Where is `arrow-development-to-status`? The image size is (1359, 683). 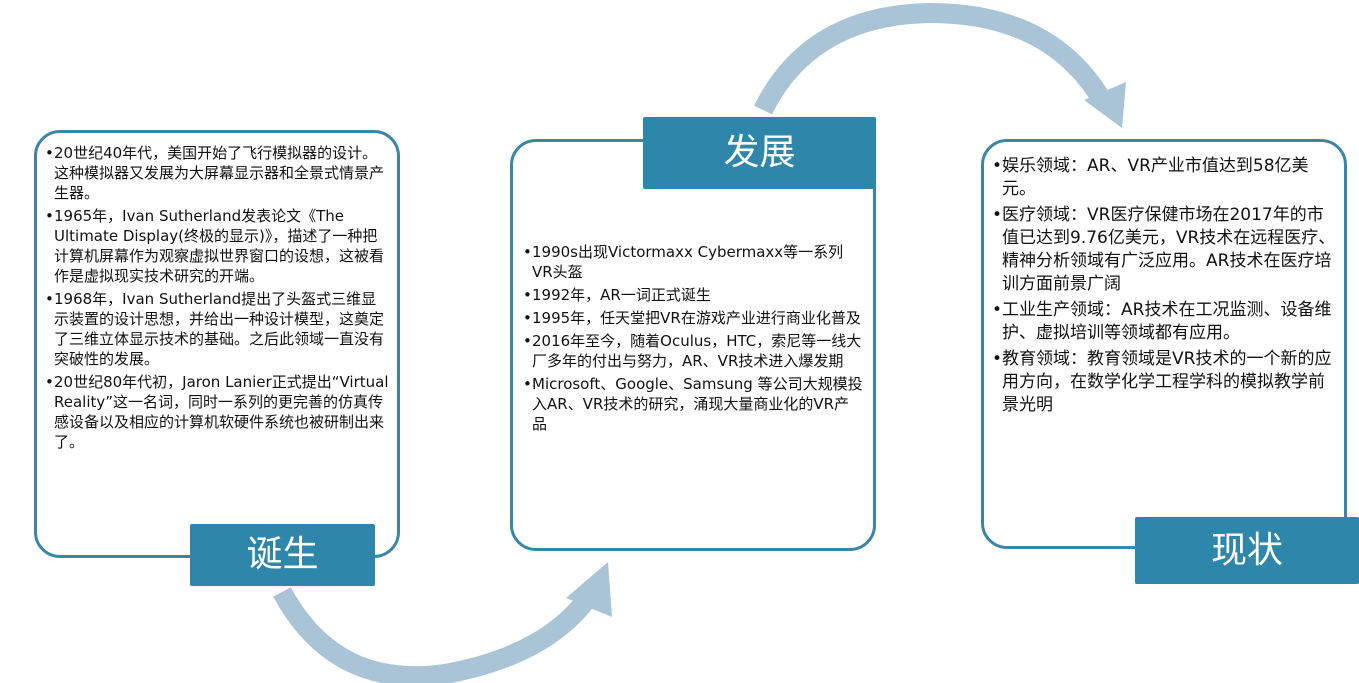 arrow-development-to-status is located at coordinates (940, 65).